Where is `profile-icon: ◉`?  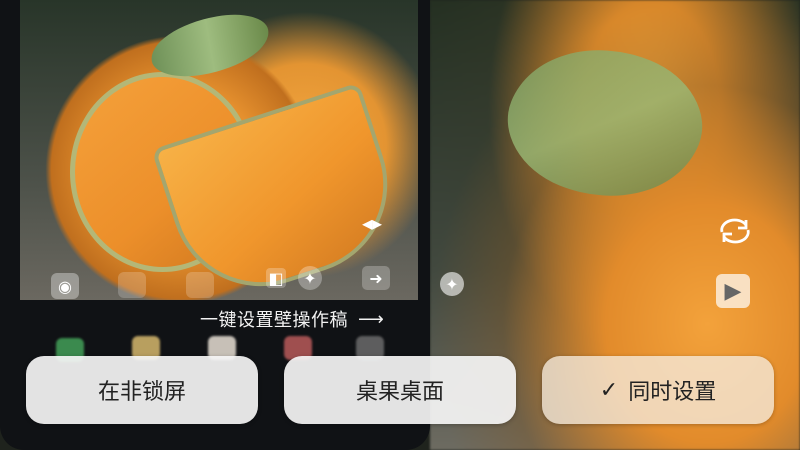 profile-icon: ◉ is located at coordinates (65, 286).